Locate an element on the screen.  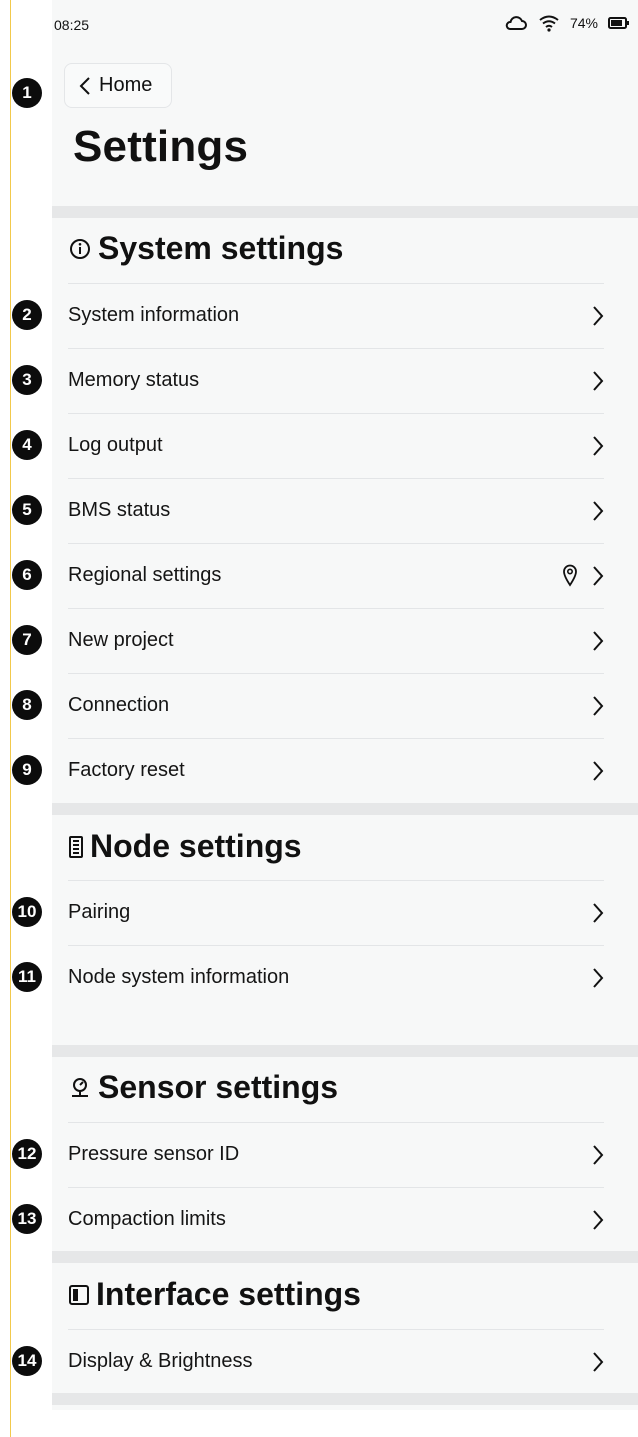
page-title: Settings is located at coordinates (161, 146).